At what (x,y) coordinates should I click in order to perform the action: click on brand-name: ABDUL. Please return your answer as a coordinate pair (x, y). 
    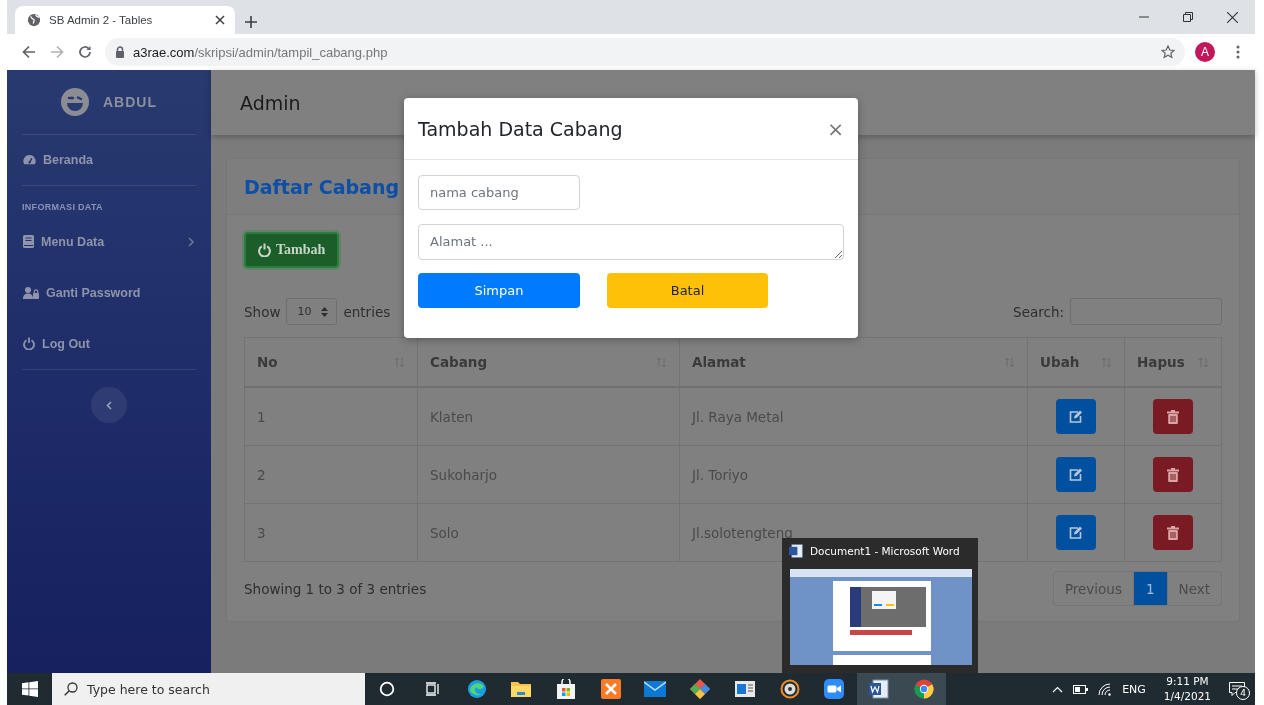
    Looking at the image, I should click on (130, 102).